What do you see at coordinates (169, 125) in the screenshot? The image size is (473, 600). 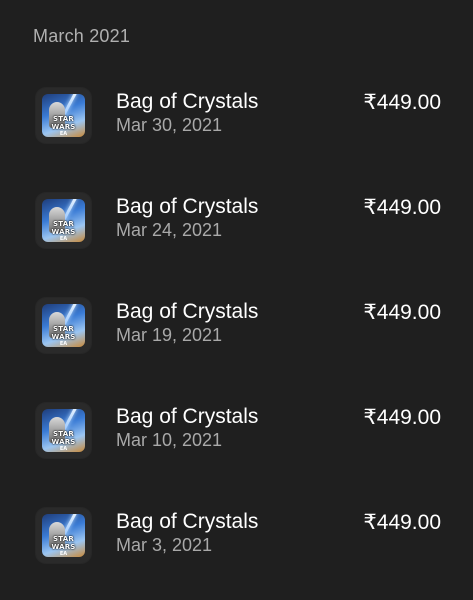 I see `item-date: Mar 30, 2021` at bounding box center [169, 125].